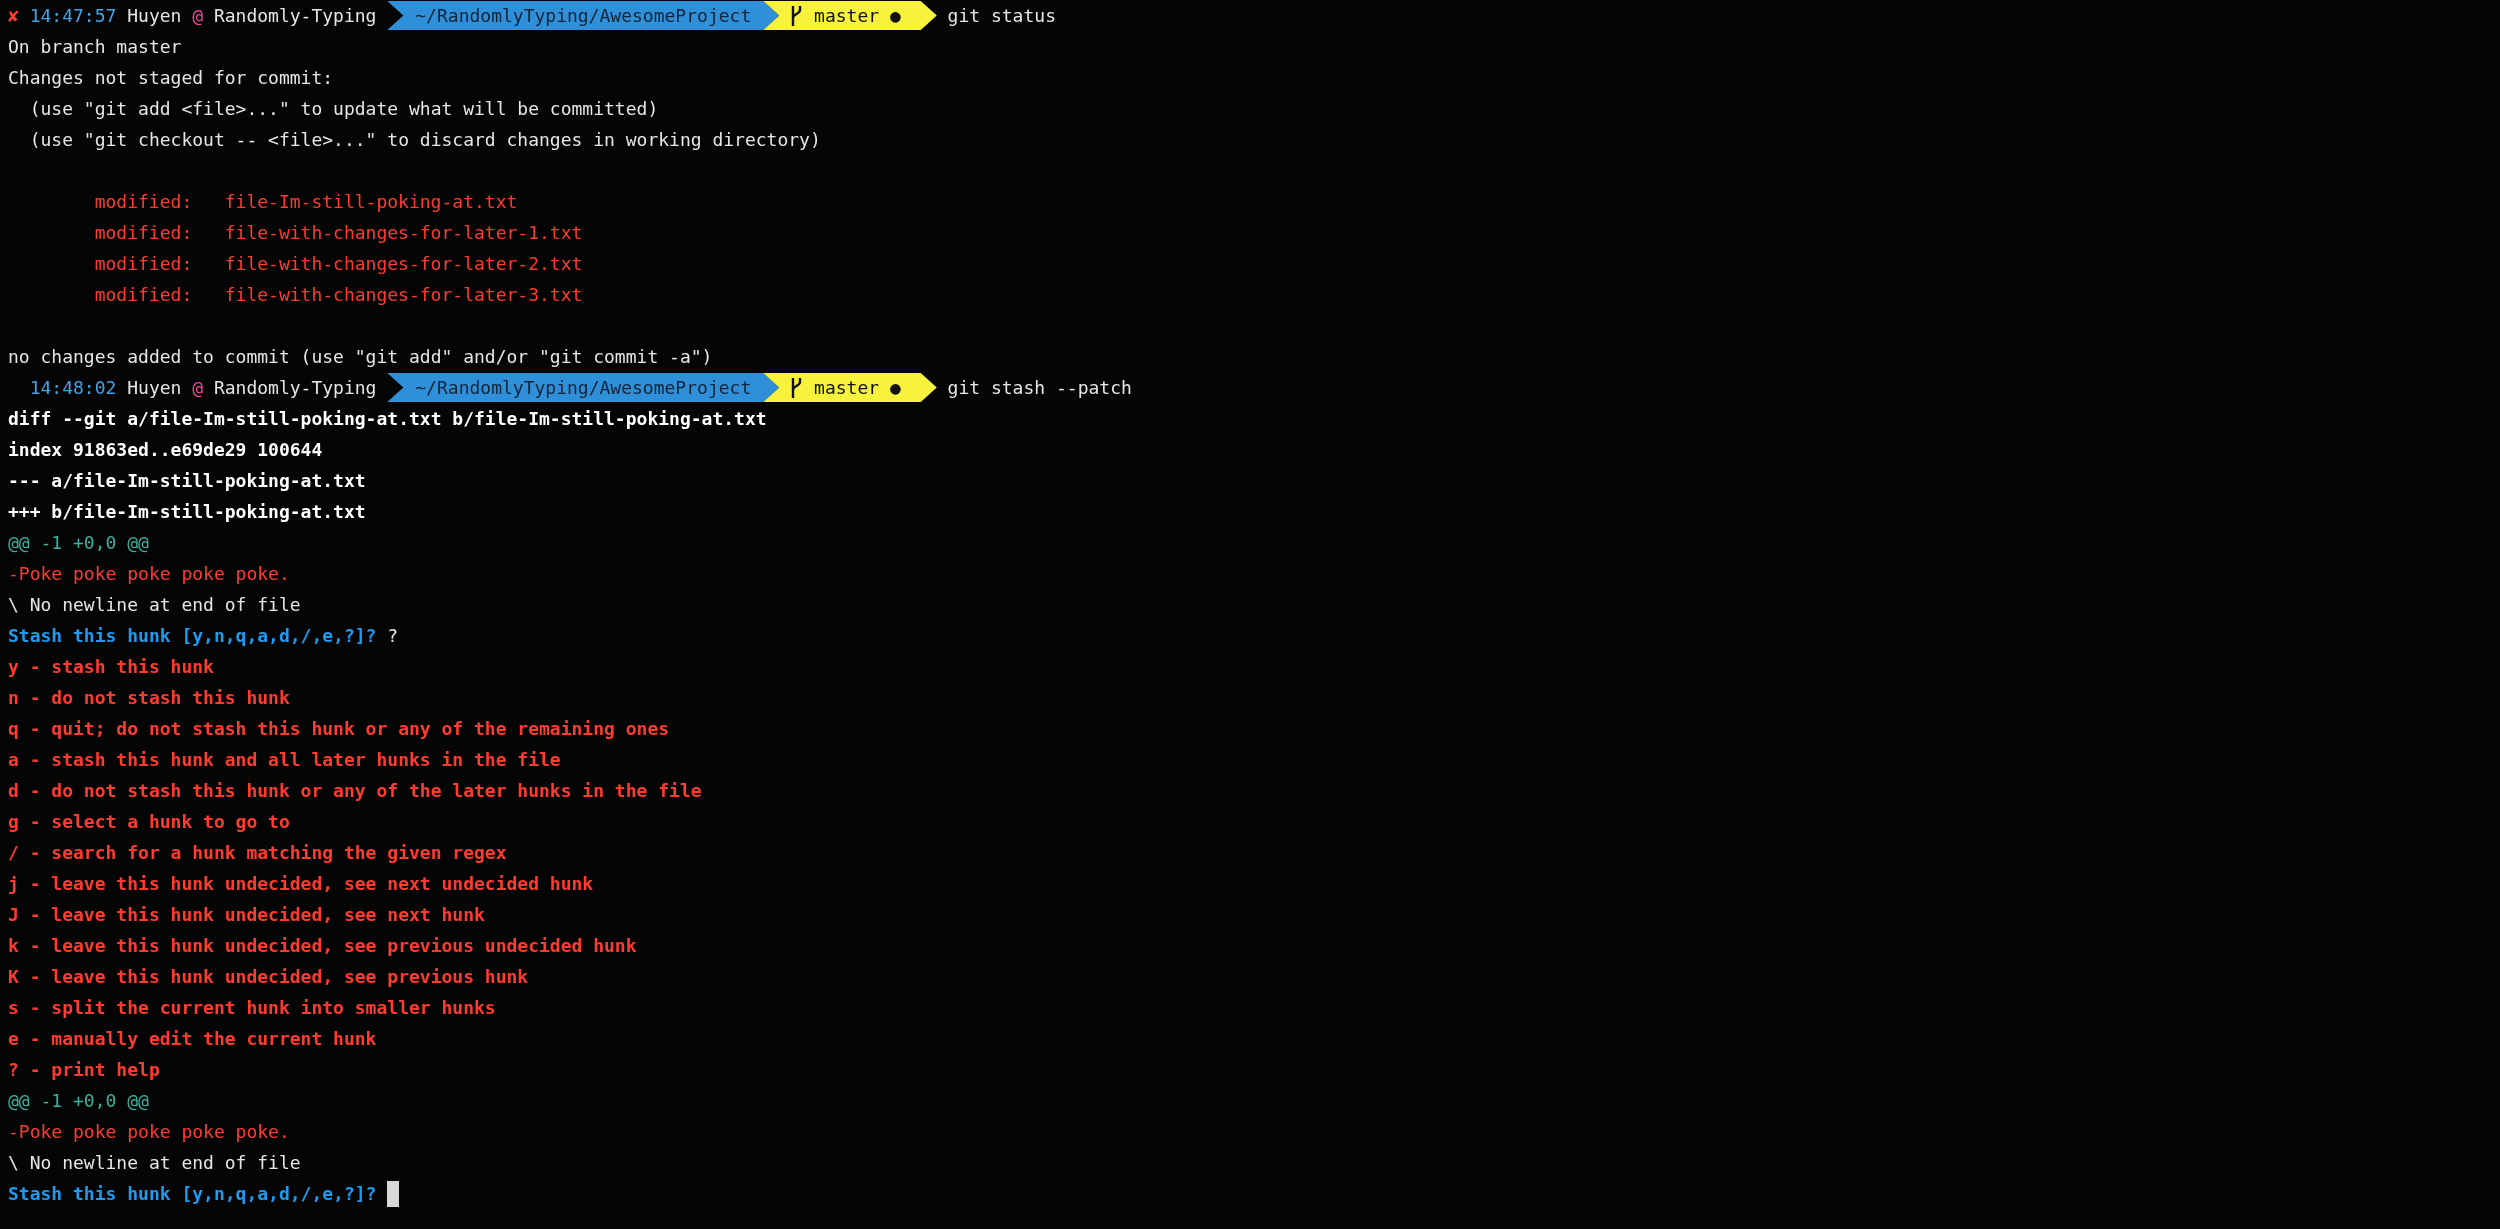  What do you see at coordinates (73, 388) in the screenshot?
I see `prompt-time: 14:48:02` at bounding box center [73, 388].